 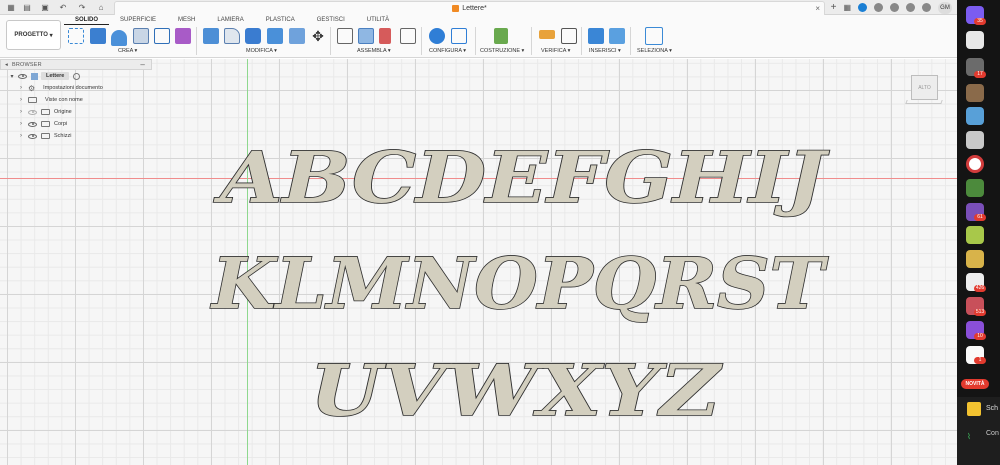 What do you see at coordinates (261, 51) in the screenshot?
I see `group-modifica: MODIFICA ▾` at bounding box center [261, 51].